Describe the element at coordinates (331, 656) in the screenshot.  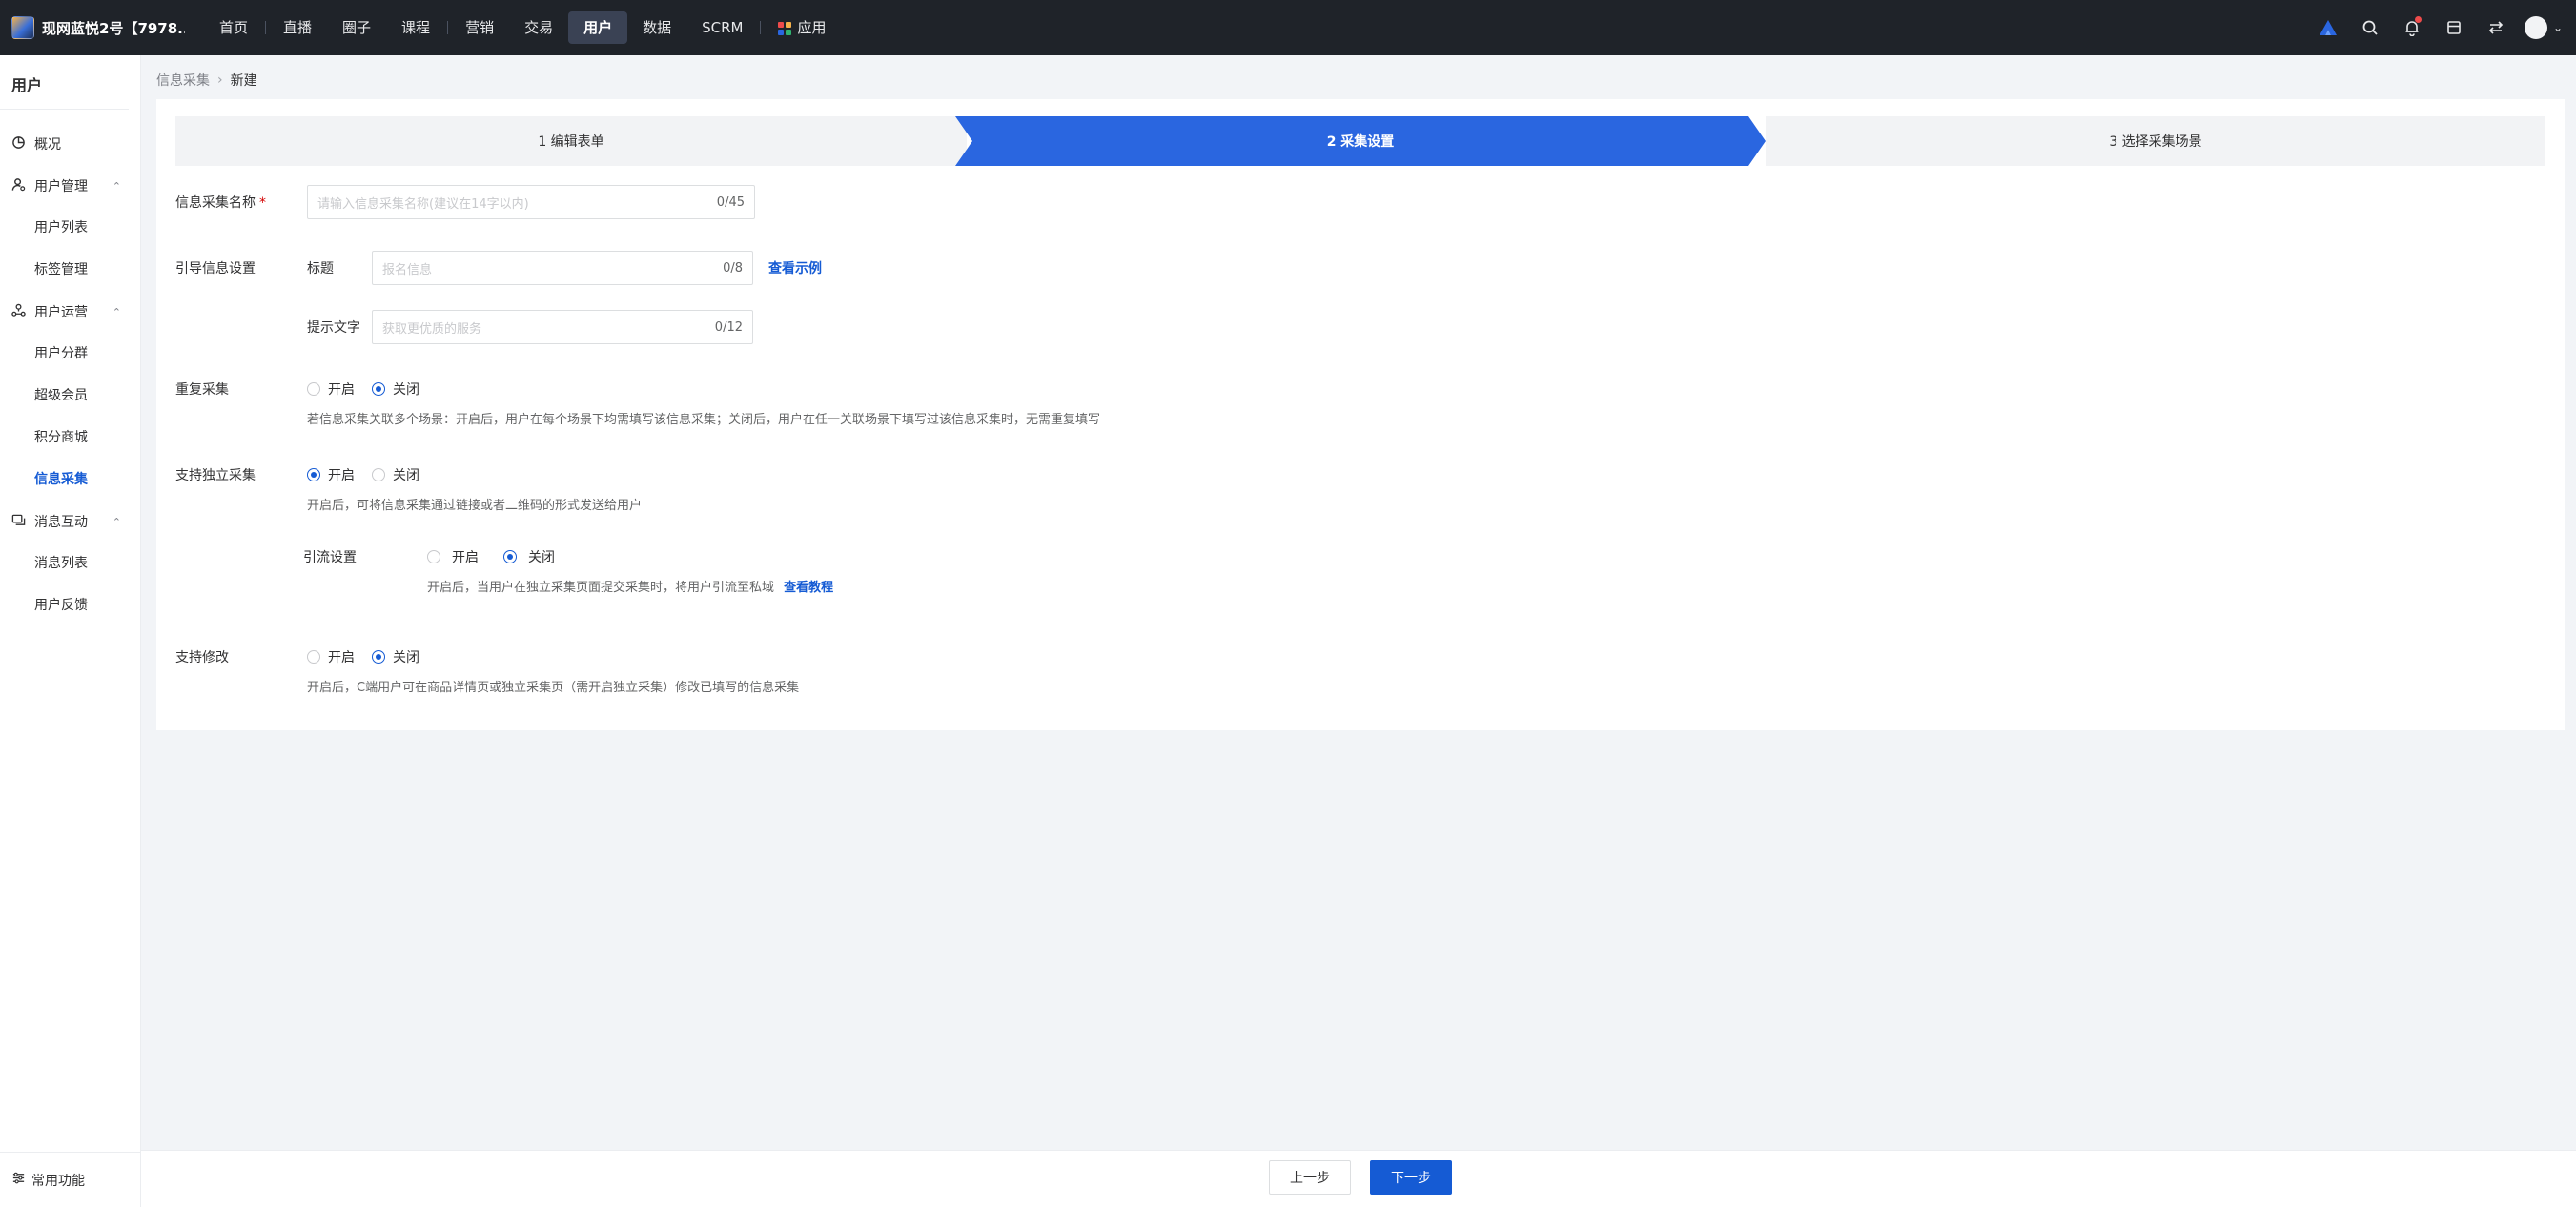
I see `modify-radio-on: 开启` at that location.